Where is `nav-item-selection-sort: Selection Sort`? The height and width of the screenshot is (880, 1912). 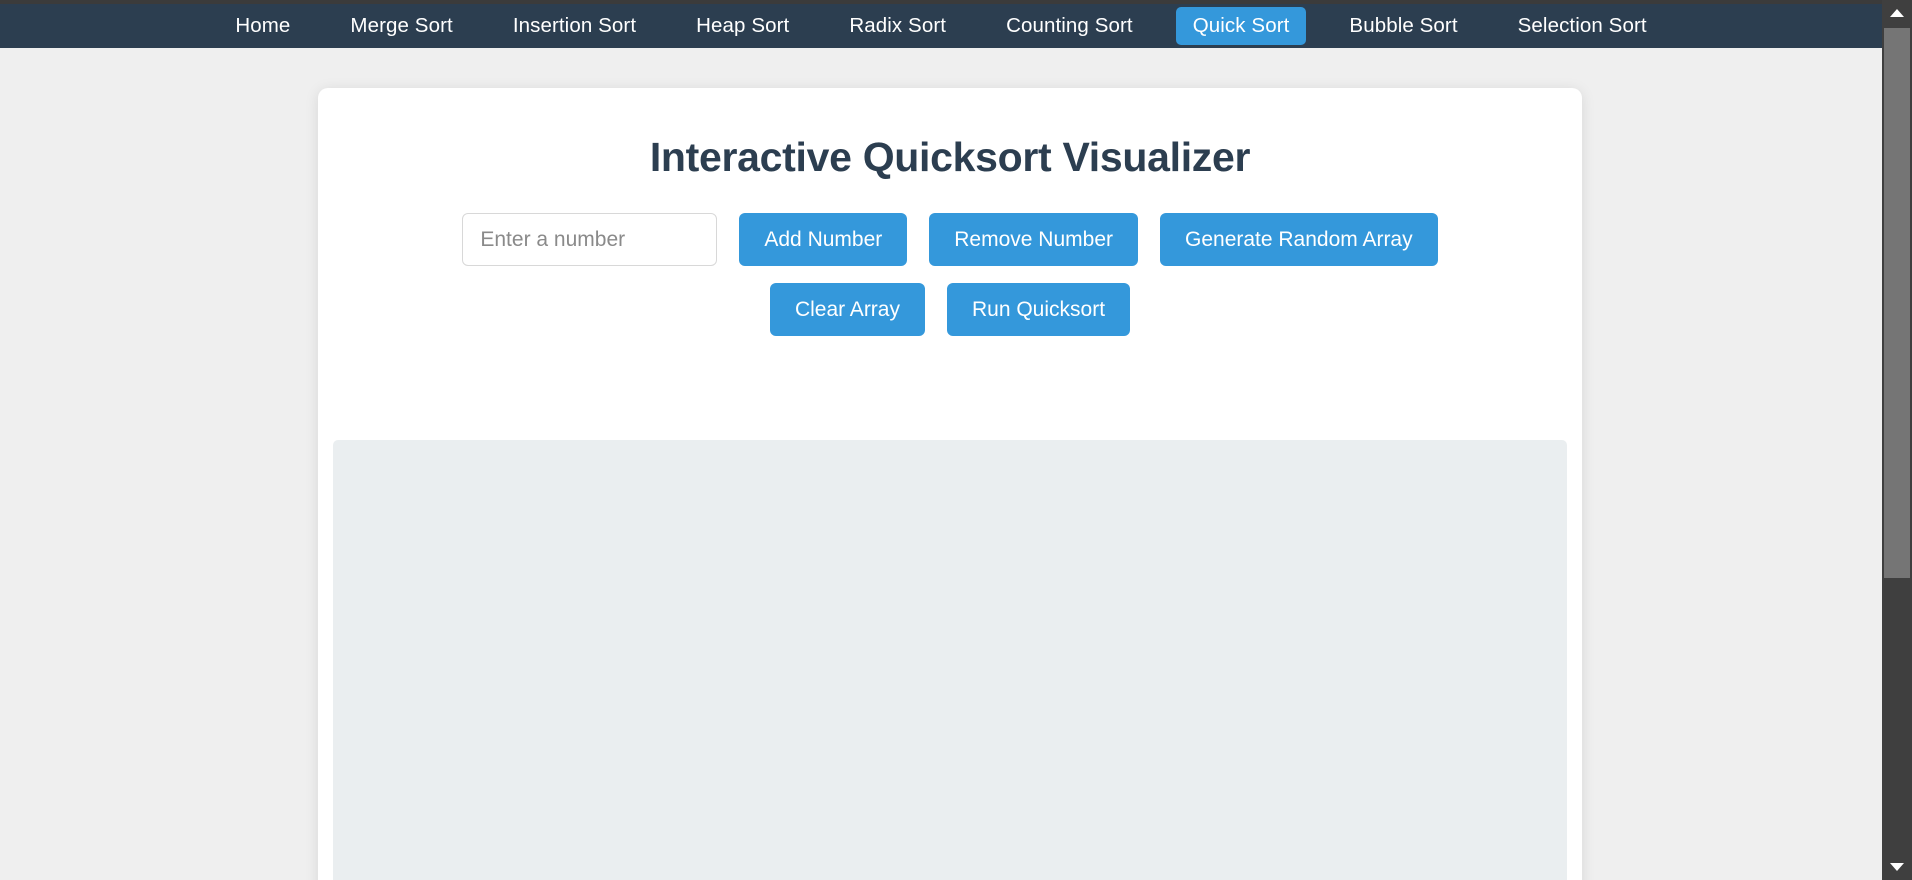
nav-item-selection-sort: Selection Sort is located at coordinates (1582, 26).